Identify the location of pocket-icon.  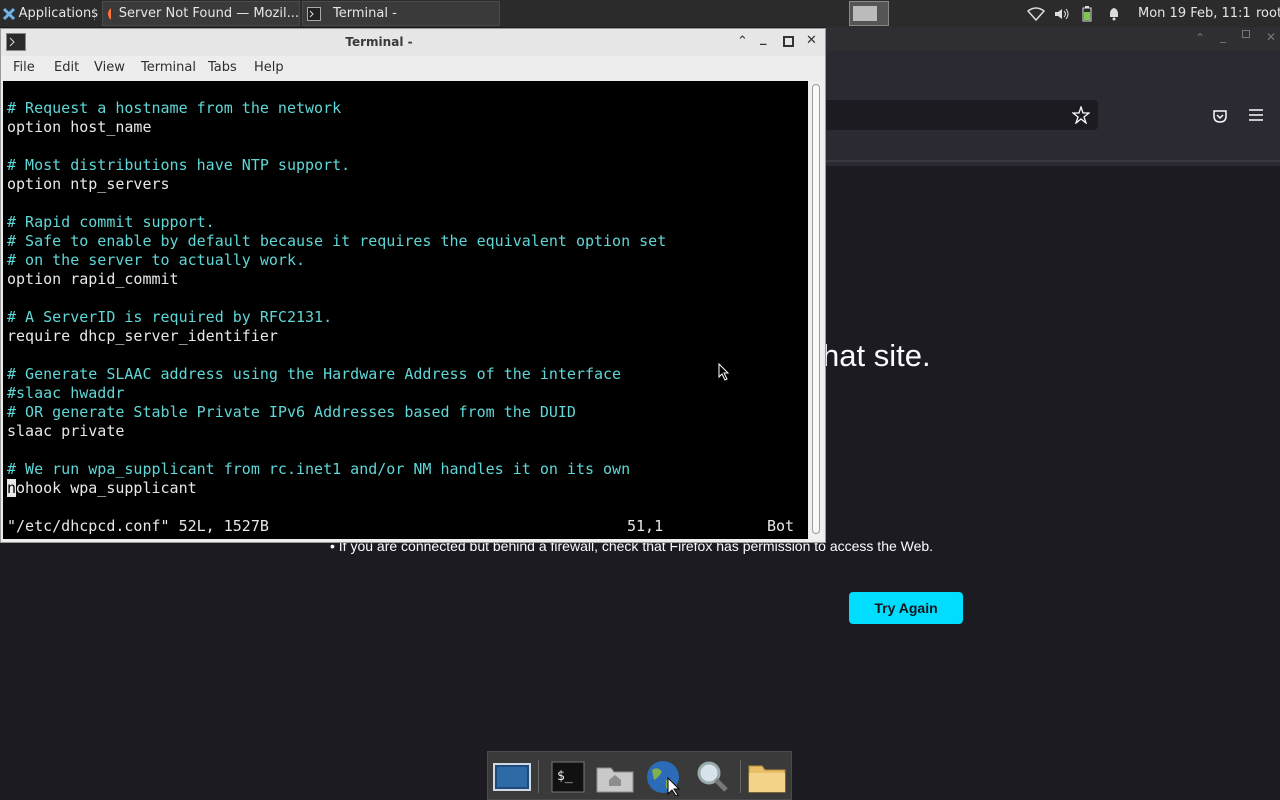
(1220, 116).